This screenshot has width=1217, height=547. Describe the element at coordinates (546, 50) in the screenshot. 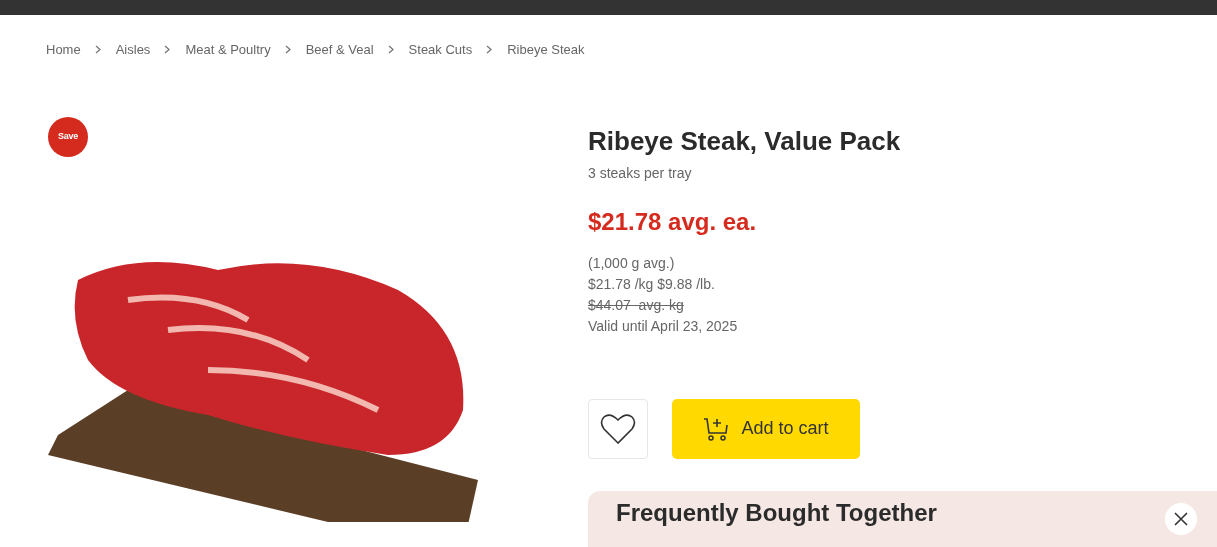

I see `breadcrumb-link: Ribeye Steak` at that location.